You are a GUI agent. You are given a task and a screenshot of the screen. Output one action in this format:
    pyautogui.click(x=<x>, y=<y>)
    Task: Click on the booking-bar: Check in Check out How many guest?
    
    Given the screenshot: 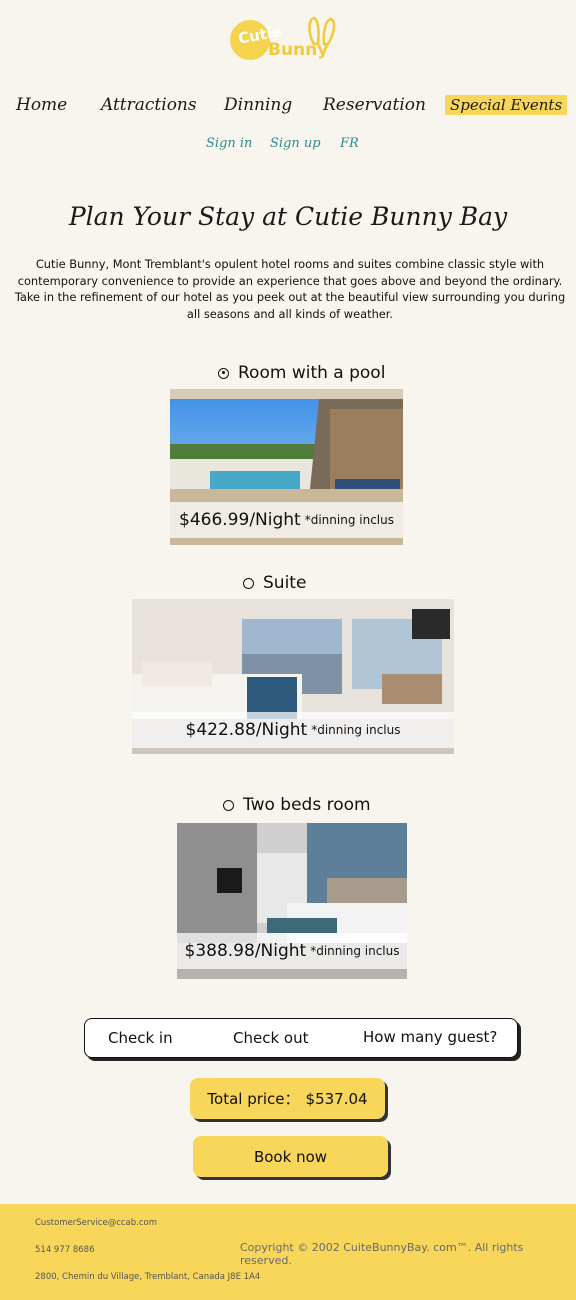 What is the action you would take?
    pyautogui.click(x=301, y=1038)
    